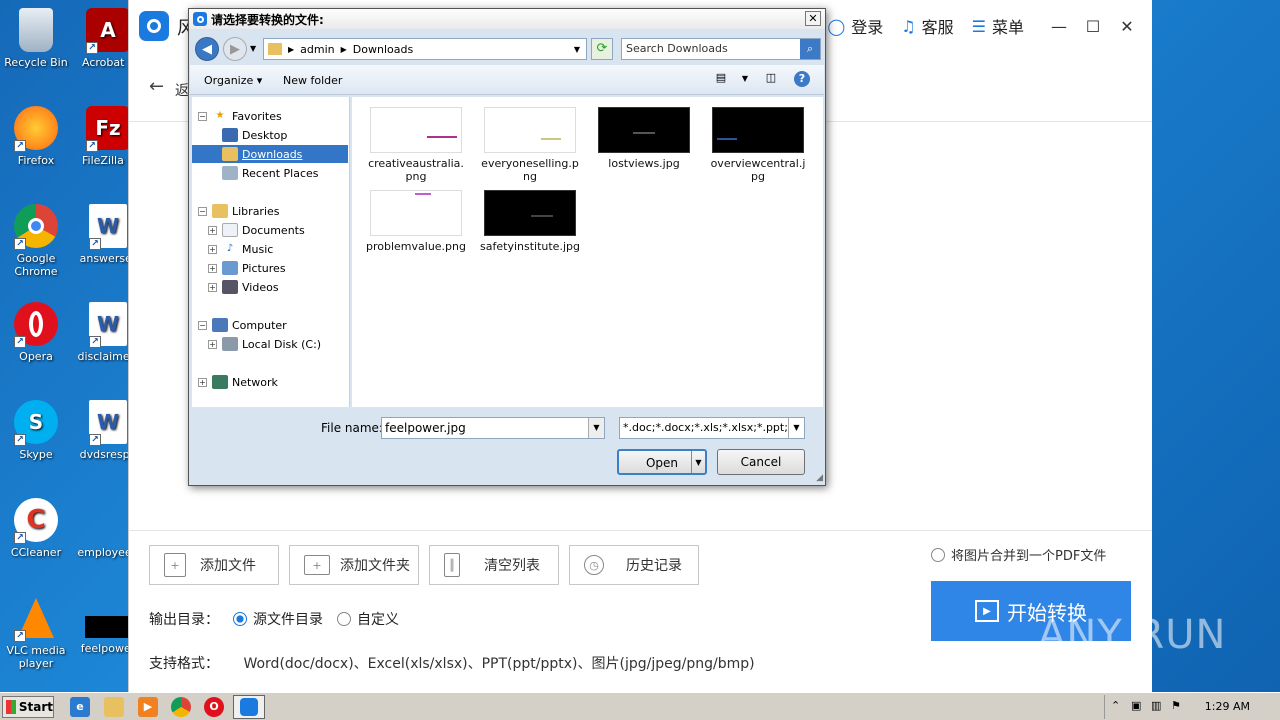 Image resolution: width=1280 pixels, height=720 pixels. I want to click on file-item: safetyinstitute.jpg, so click(530, 221).